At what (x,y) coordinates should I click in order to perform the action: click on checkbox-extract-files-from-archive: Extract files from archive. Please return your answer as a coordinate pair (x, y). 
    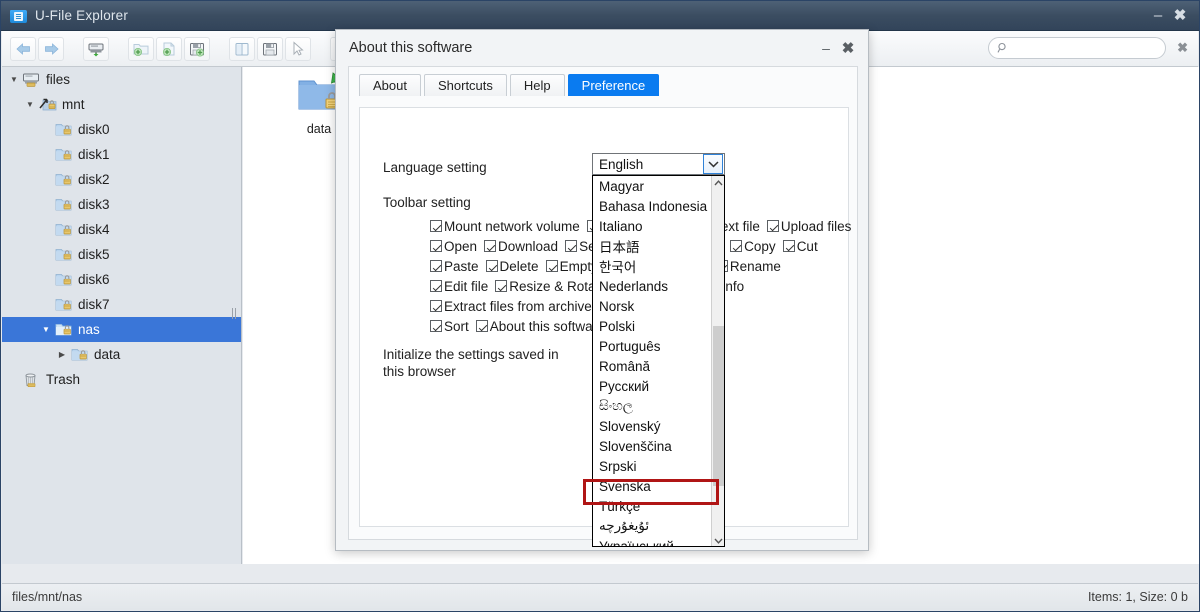
    Looking at the image, I should click on (511, 306).